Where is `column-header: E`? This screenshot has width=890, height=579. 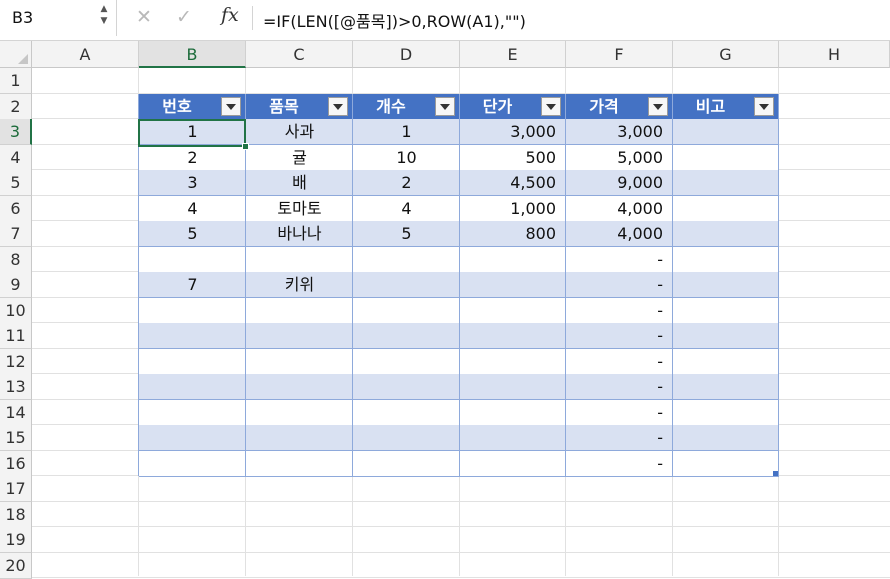
column-header: E is located at coordinates (513, 54).